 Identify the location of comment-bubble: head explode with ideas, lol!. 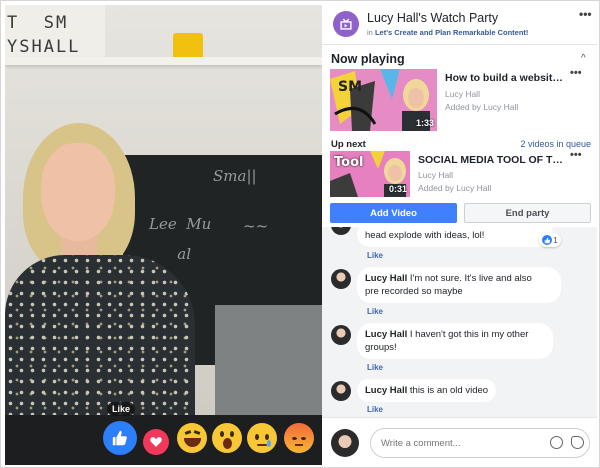
(455, 237).